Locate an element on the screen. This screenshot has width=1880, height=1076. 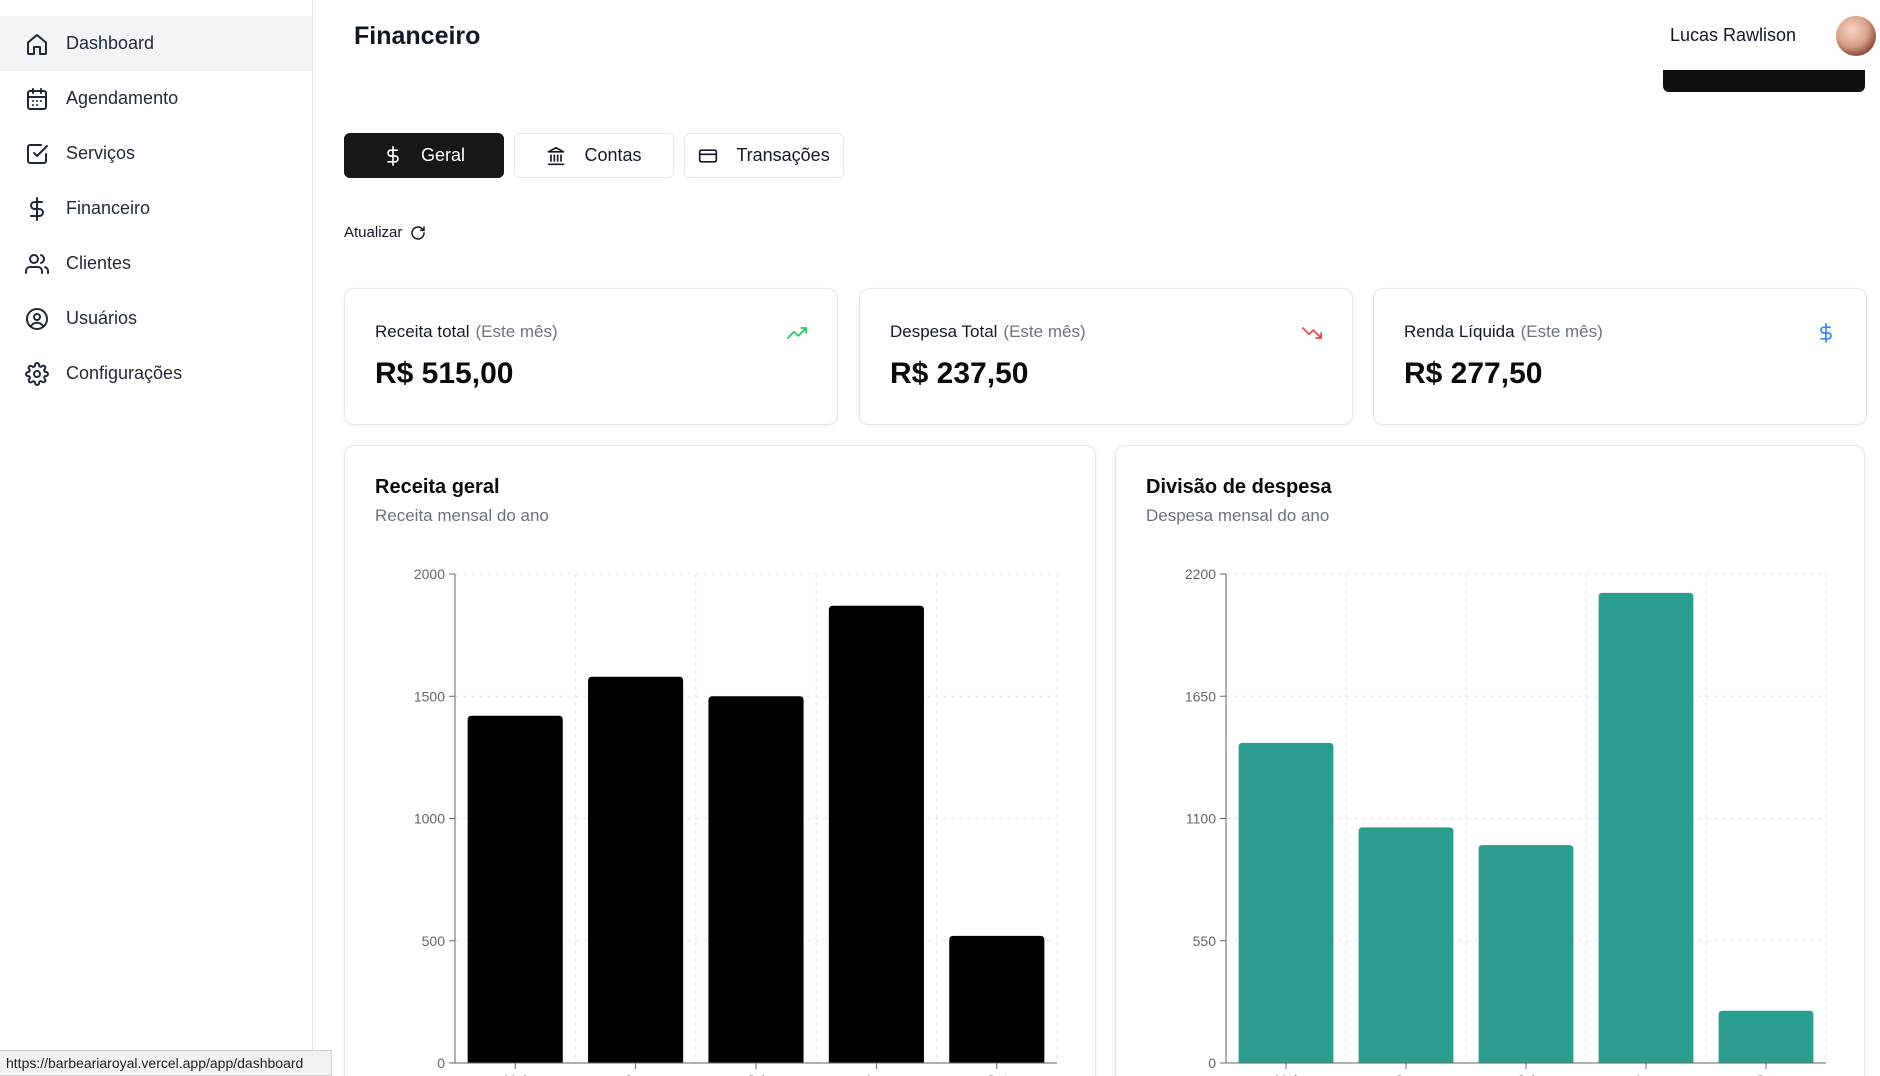
credit-card-icon is located at coordinates (708, 156).